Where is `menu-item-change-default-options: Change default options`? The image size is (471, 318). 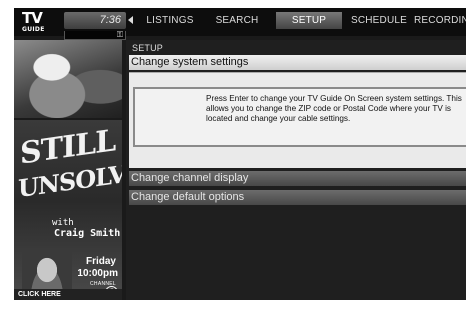
menu-item-change-default-options: Change default options is located at coordinates (297, 197).